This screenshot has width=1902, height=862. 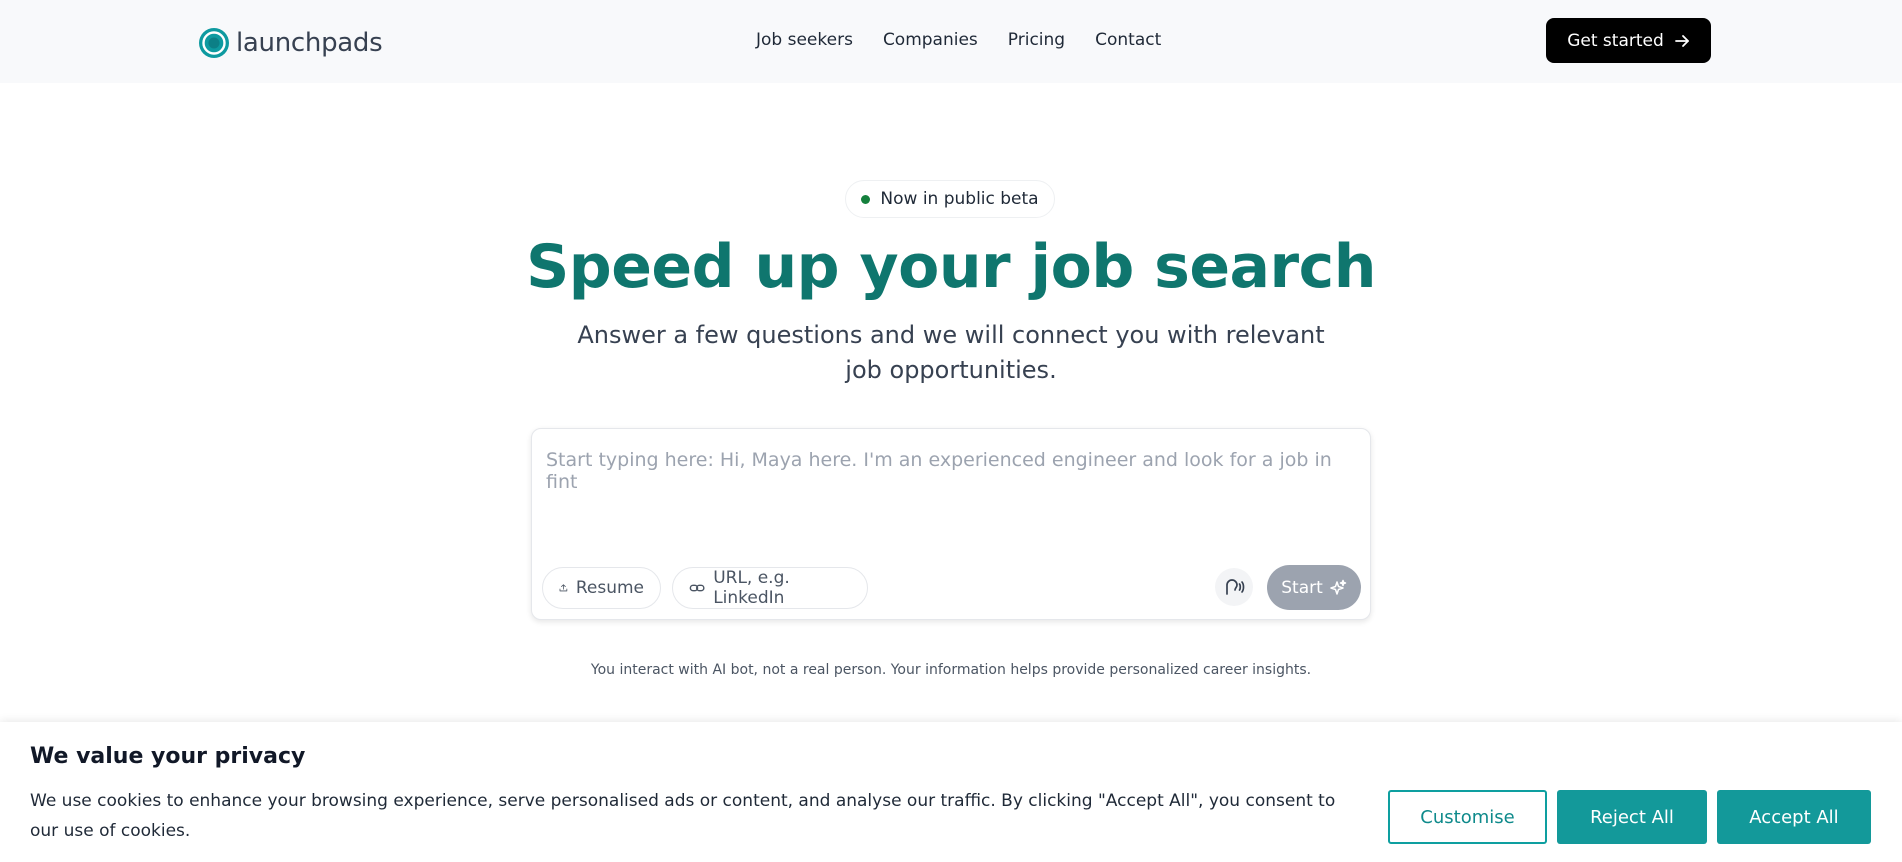 What do you see at coordinates (1467, 817) in the screenshot?
I see `customise-button: Customise` at bounding box center [1467, 817].